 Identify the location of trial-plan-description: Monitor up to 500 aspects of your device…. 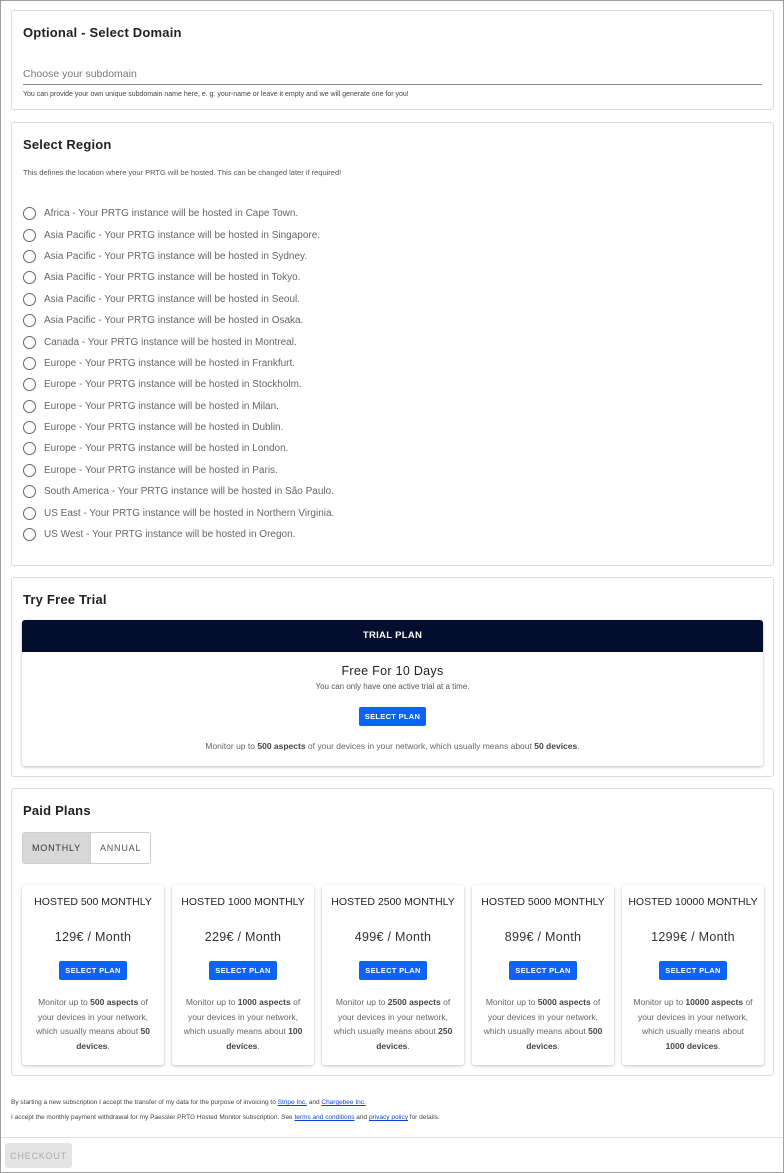
(392, 746).